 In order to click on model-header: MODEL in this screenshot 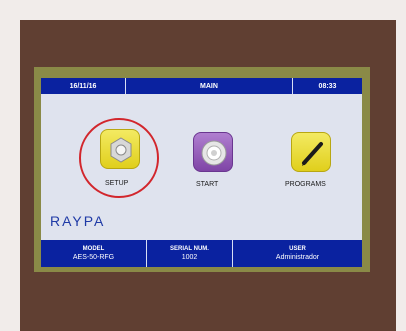, I will do `click(93, 249)`.